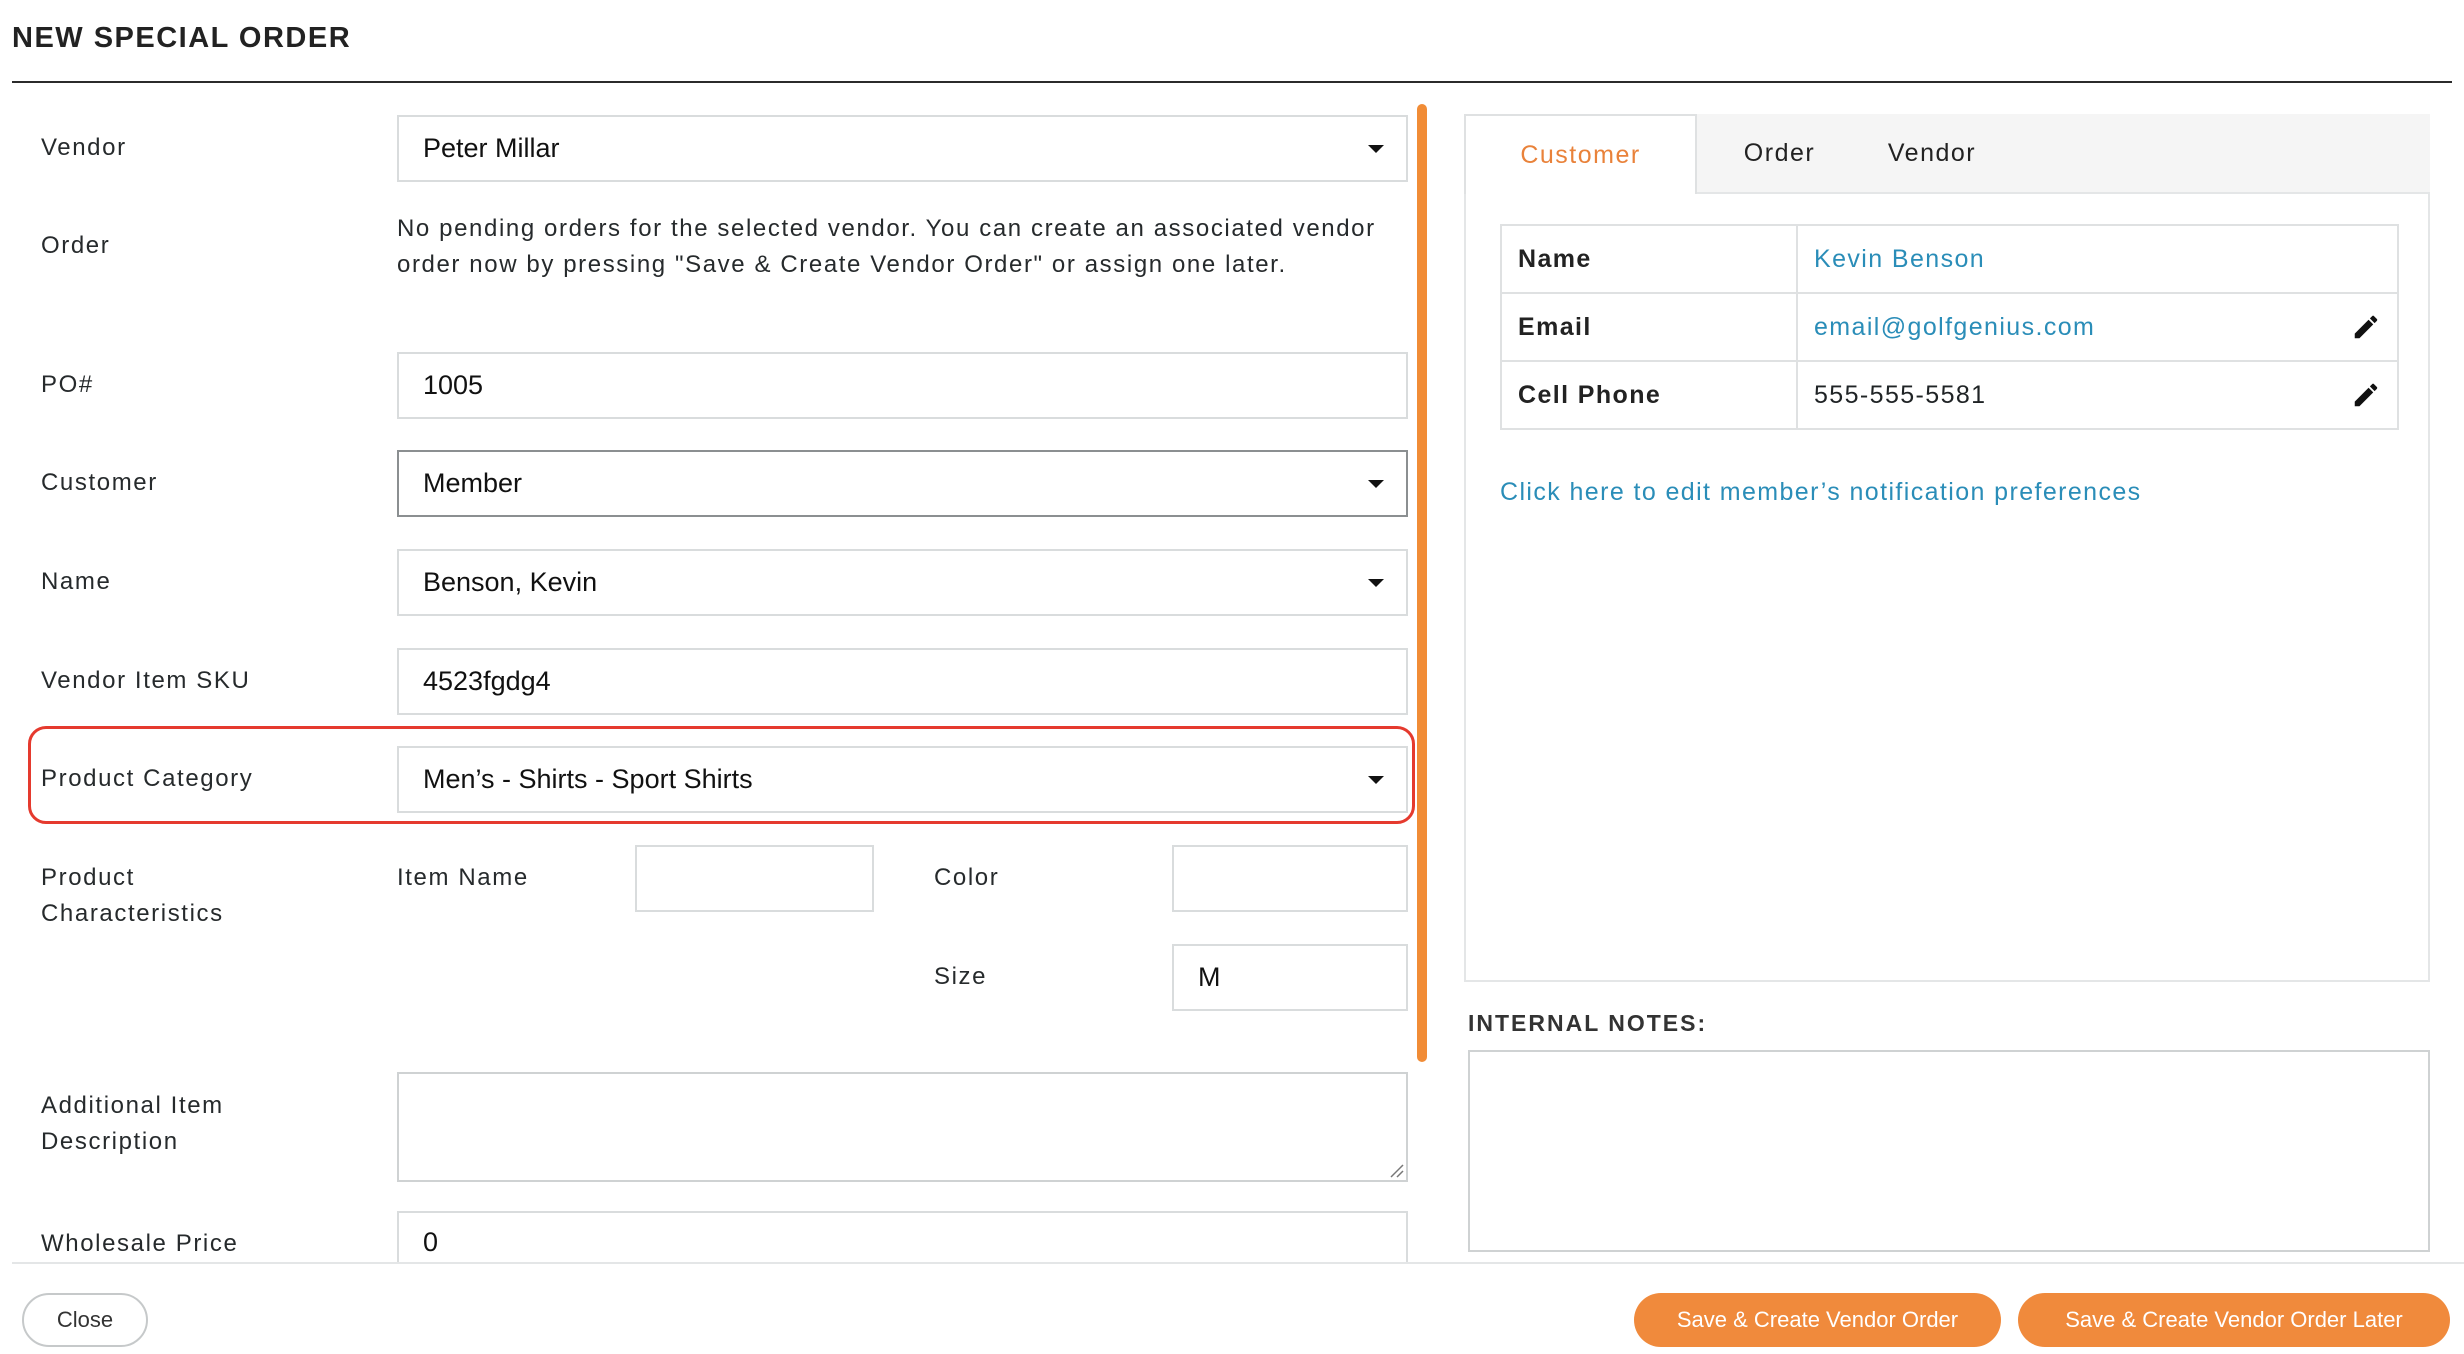 This screenshot has width=2464, height=1354. I want to click on product-category-label: Product Category, so click(147, 778).